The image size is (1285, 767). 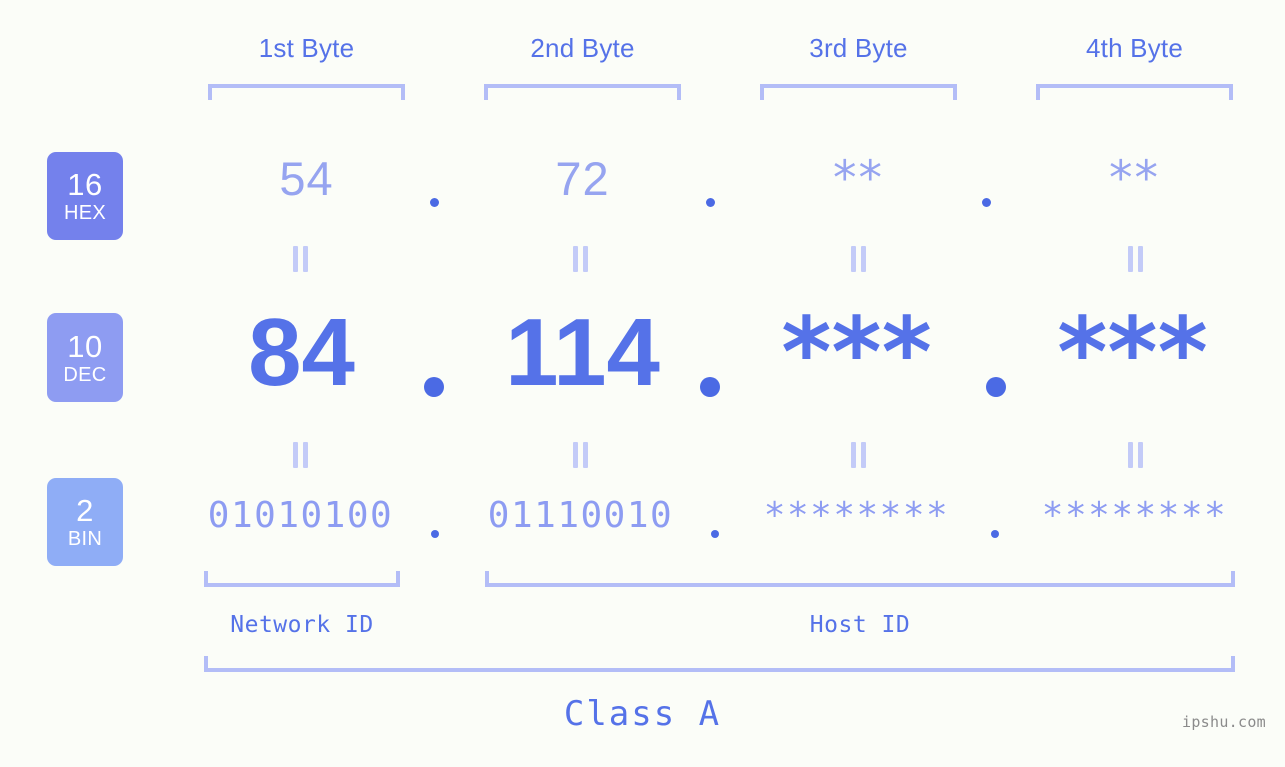 I want to click on dec-value-byte-1: 84, so click(x=301, y=352).